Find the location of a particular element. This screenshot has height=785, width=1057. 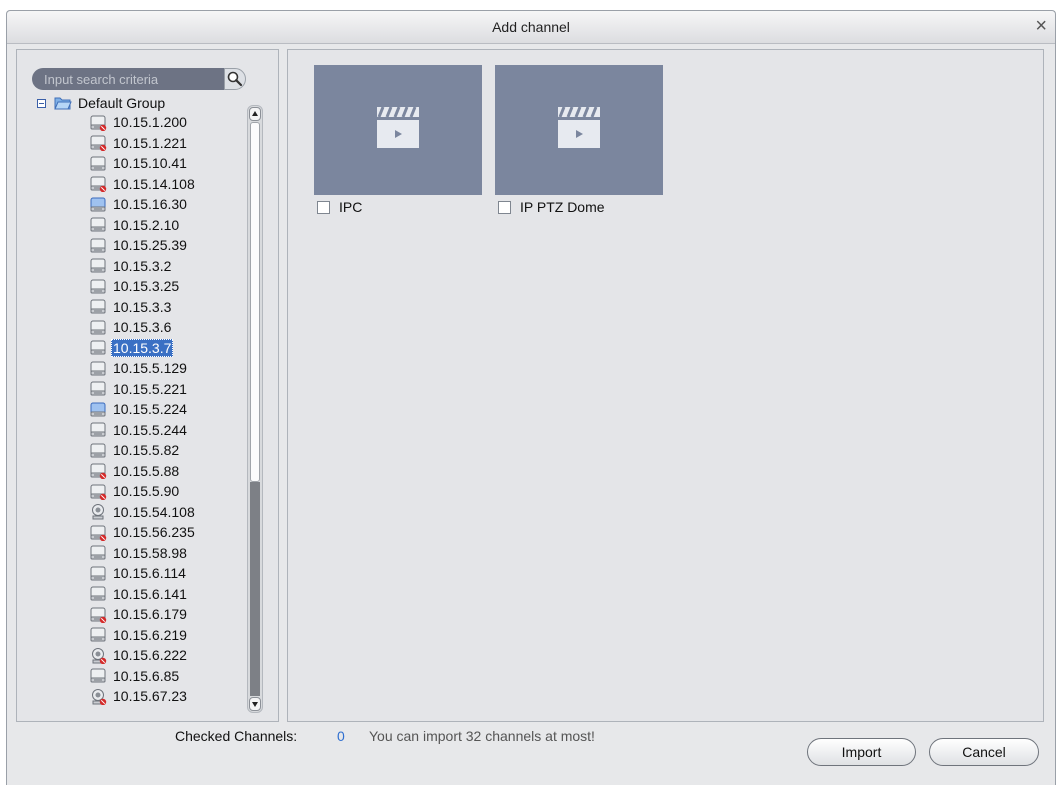

device-item: 10.15.10.41 is located at coordinates (143, 163).